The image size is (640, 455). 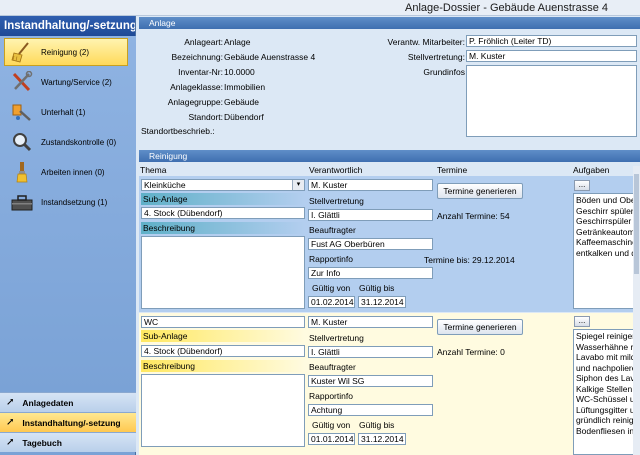 I want to click on toolbox-icon, so click(x=22, y=202).